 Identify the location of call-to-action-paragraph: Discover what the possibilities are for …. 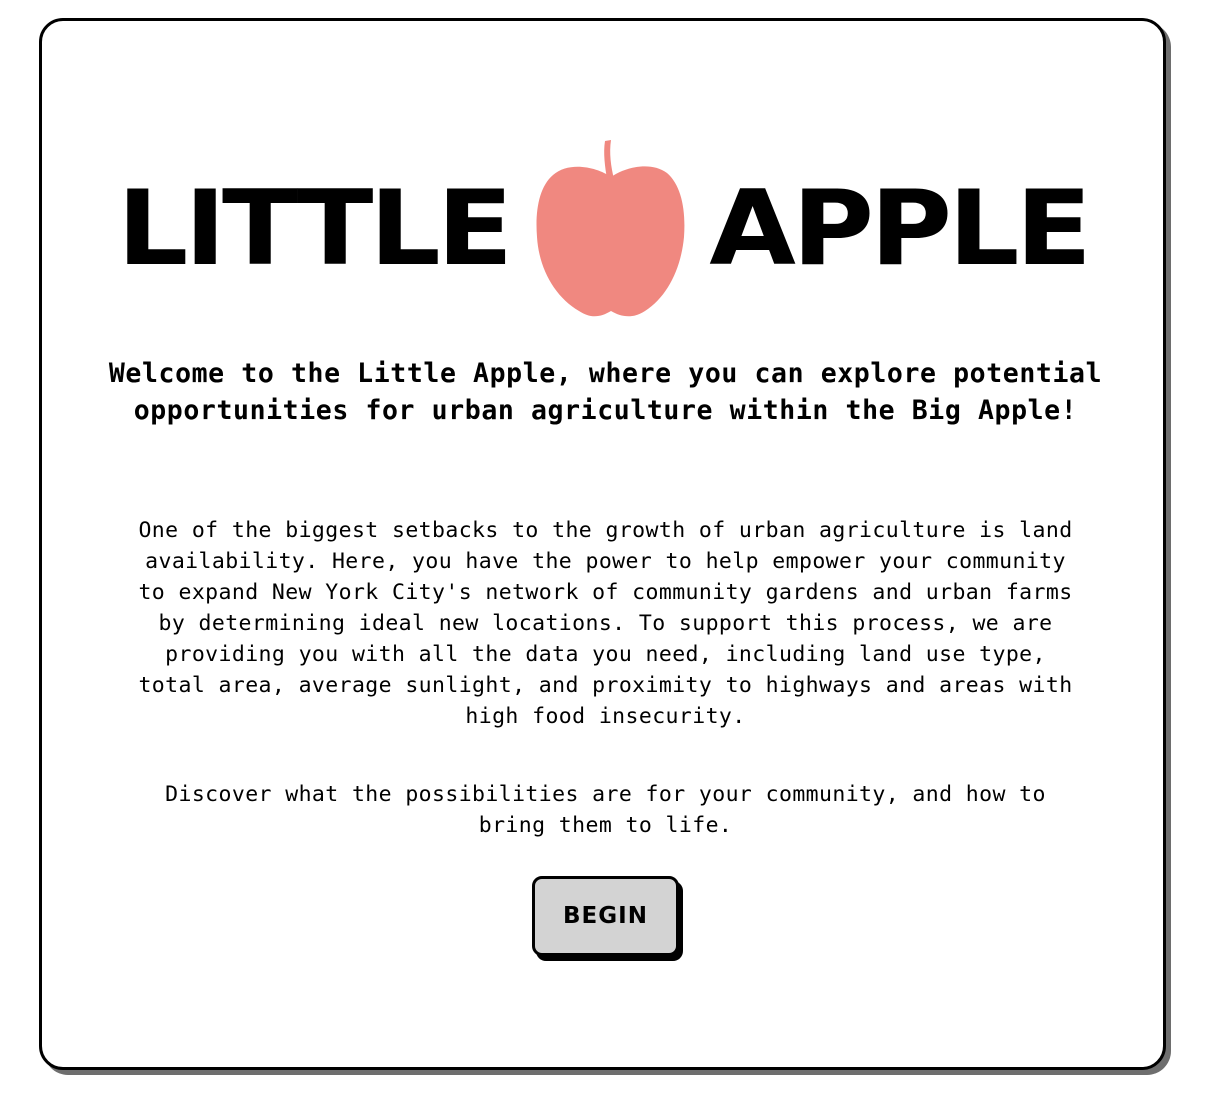
(605, 810).